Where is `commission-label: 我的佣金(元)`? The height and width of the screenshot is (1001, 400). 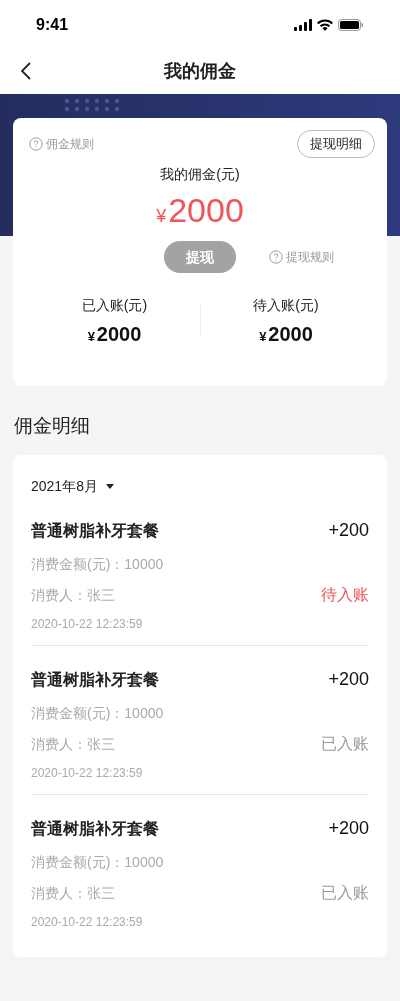 commission-label: 我的佣金(元) is located at coordinates (200, 174).